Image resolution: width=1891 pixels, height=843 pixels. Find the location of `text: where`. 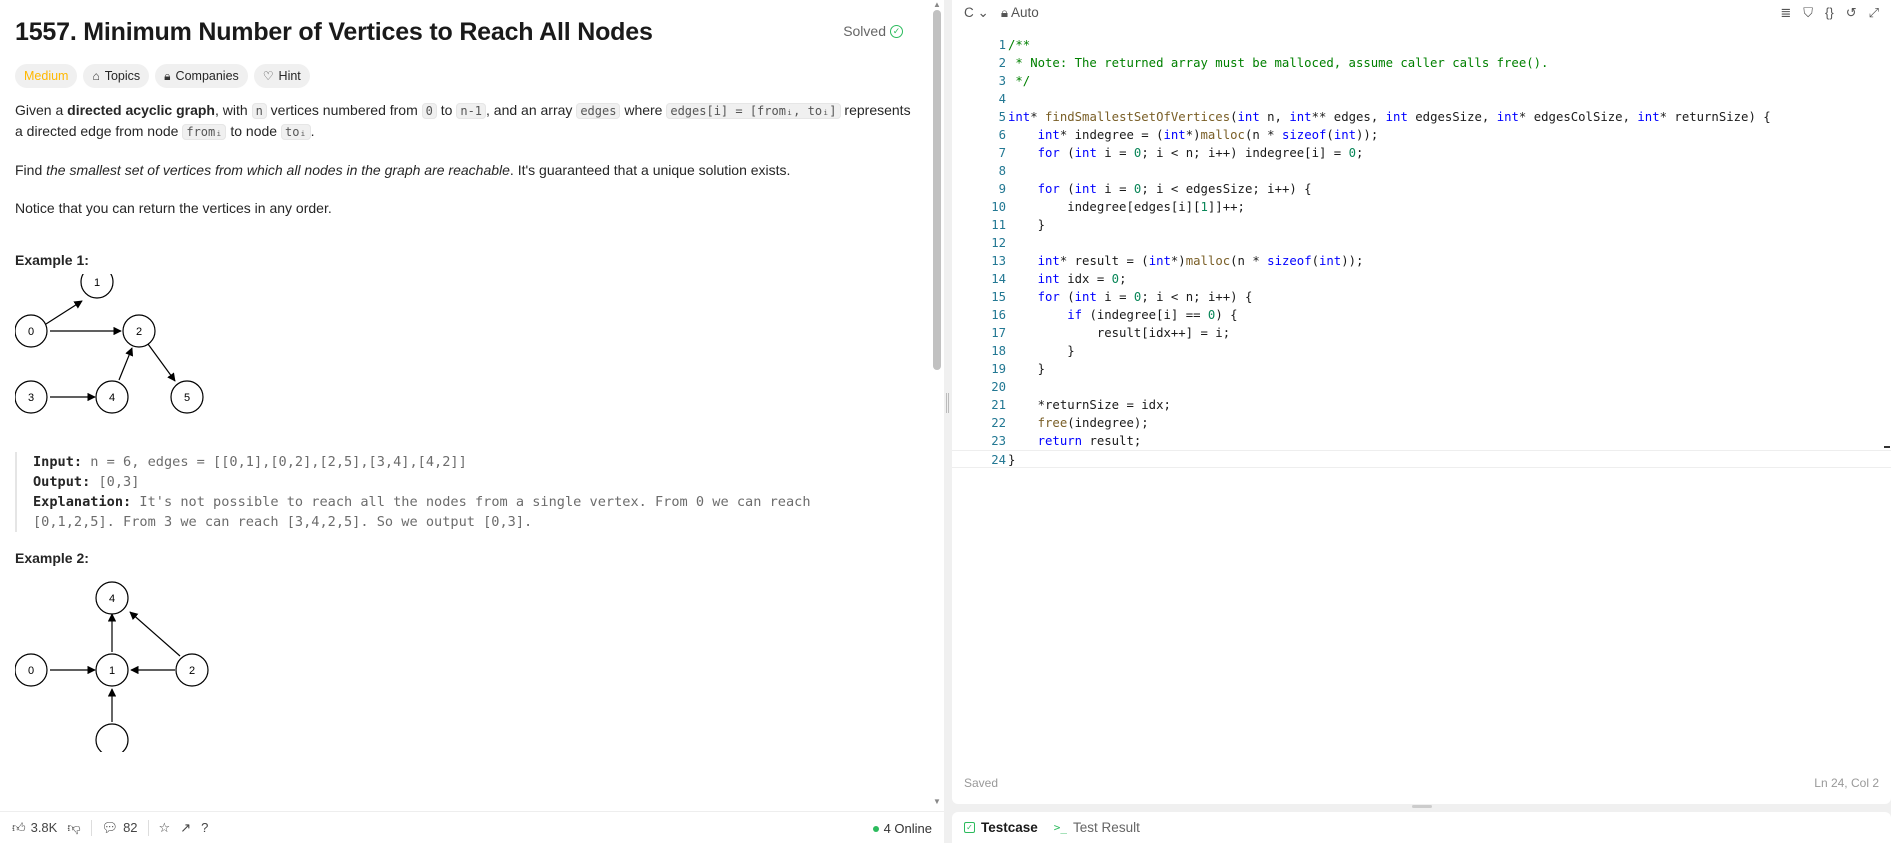

text: where is located at coordinates (643, 110).